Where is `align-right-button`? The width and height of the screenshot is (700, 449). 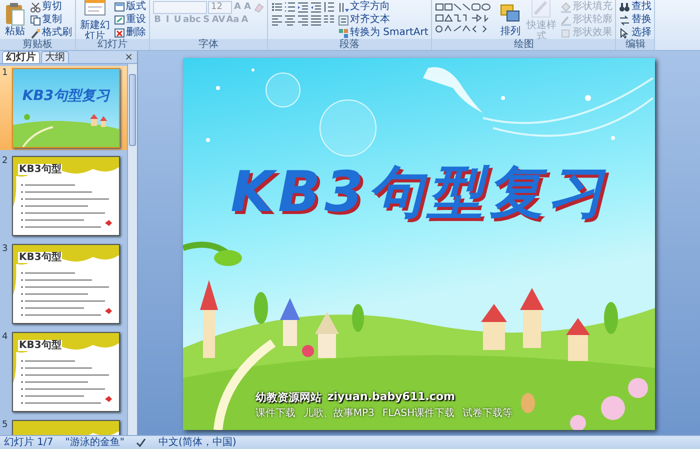 align-right-button is located at coordinates (303, 20).